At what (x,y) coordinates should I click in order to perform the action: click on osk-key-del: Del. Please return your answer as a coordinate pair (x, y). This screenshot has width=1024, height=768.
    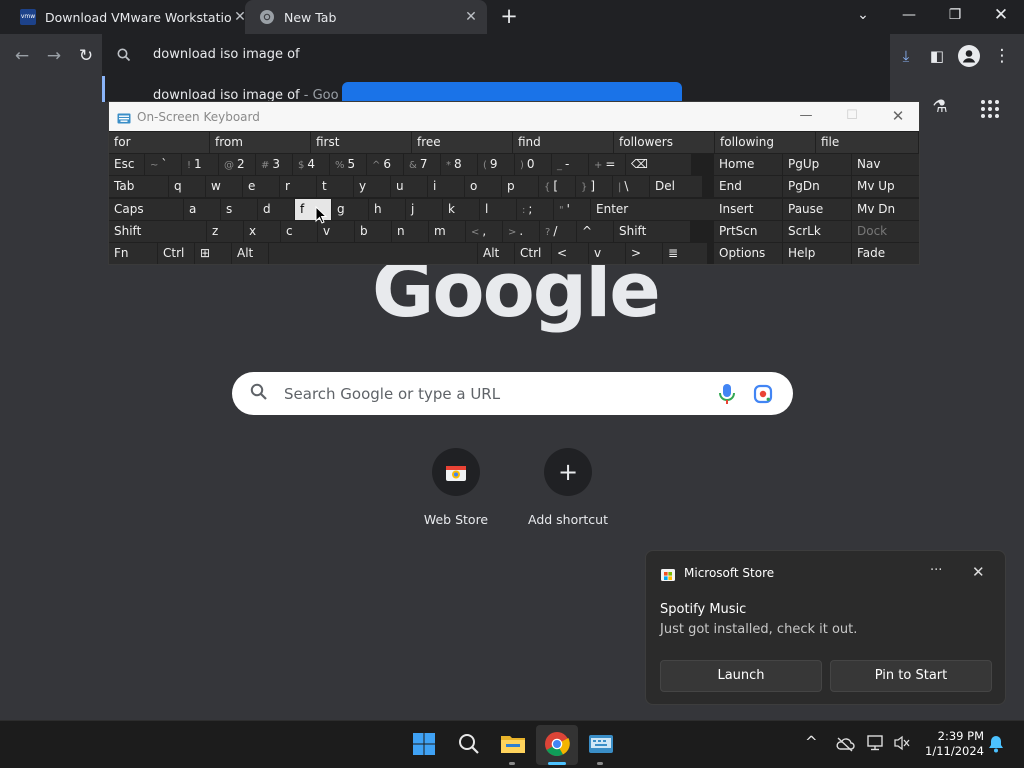
    Looking at the image, I should click on (676, 187).